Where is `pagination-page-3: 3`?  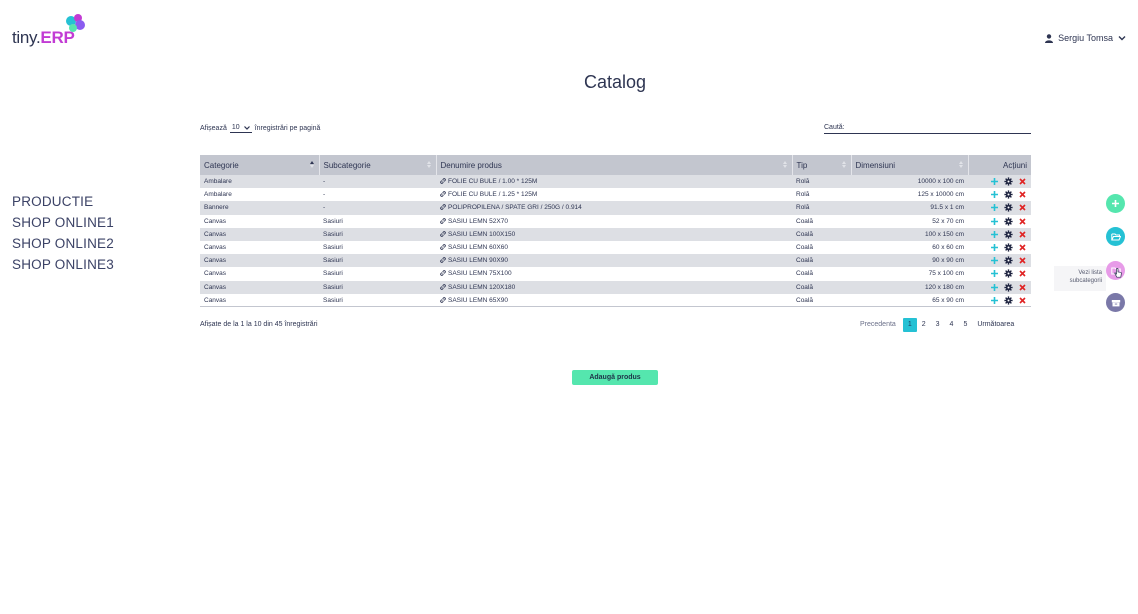
pagination-page-3: 3 is located at coordinates (938, 325).